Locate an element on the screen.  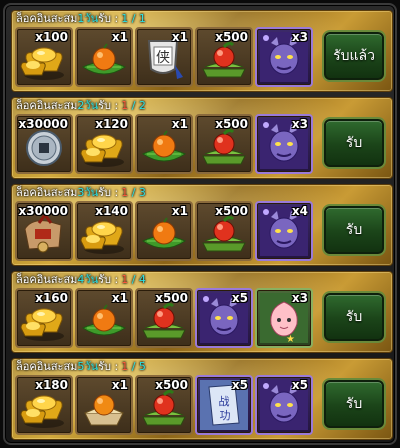
reward-item-slot: 战功 x5 is located at coordinates (224, 405).